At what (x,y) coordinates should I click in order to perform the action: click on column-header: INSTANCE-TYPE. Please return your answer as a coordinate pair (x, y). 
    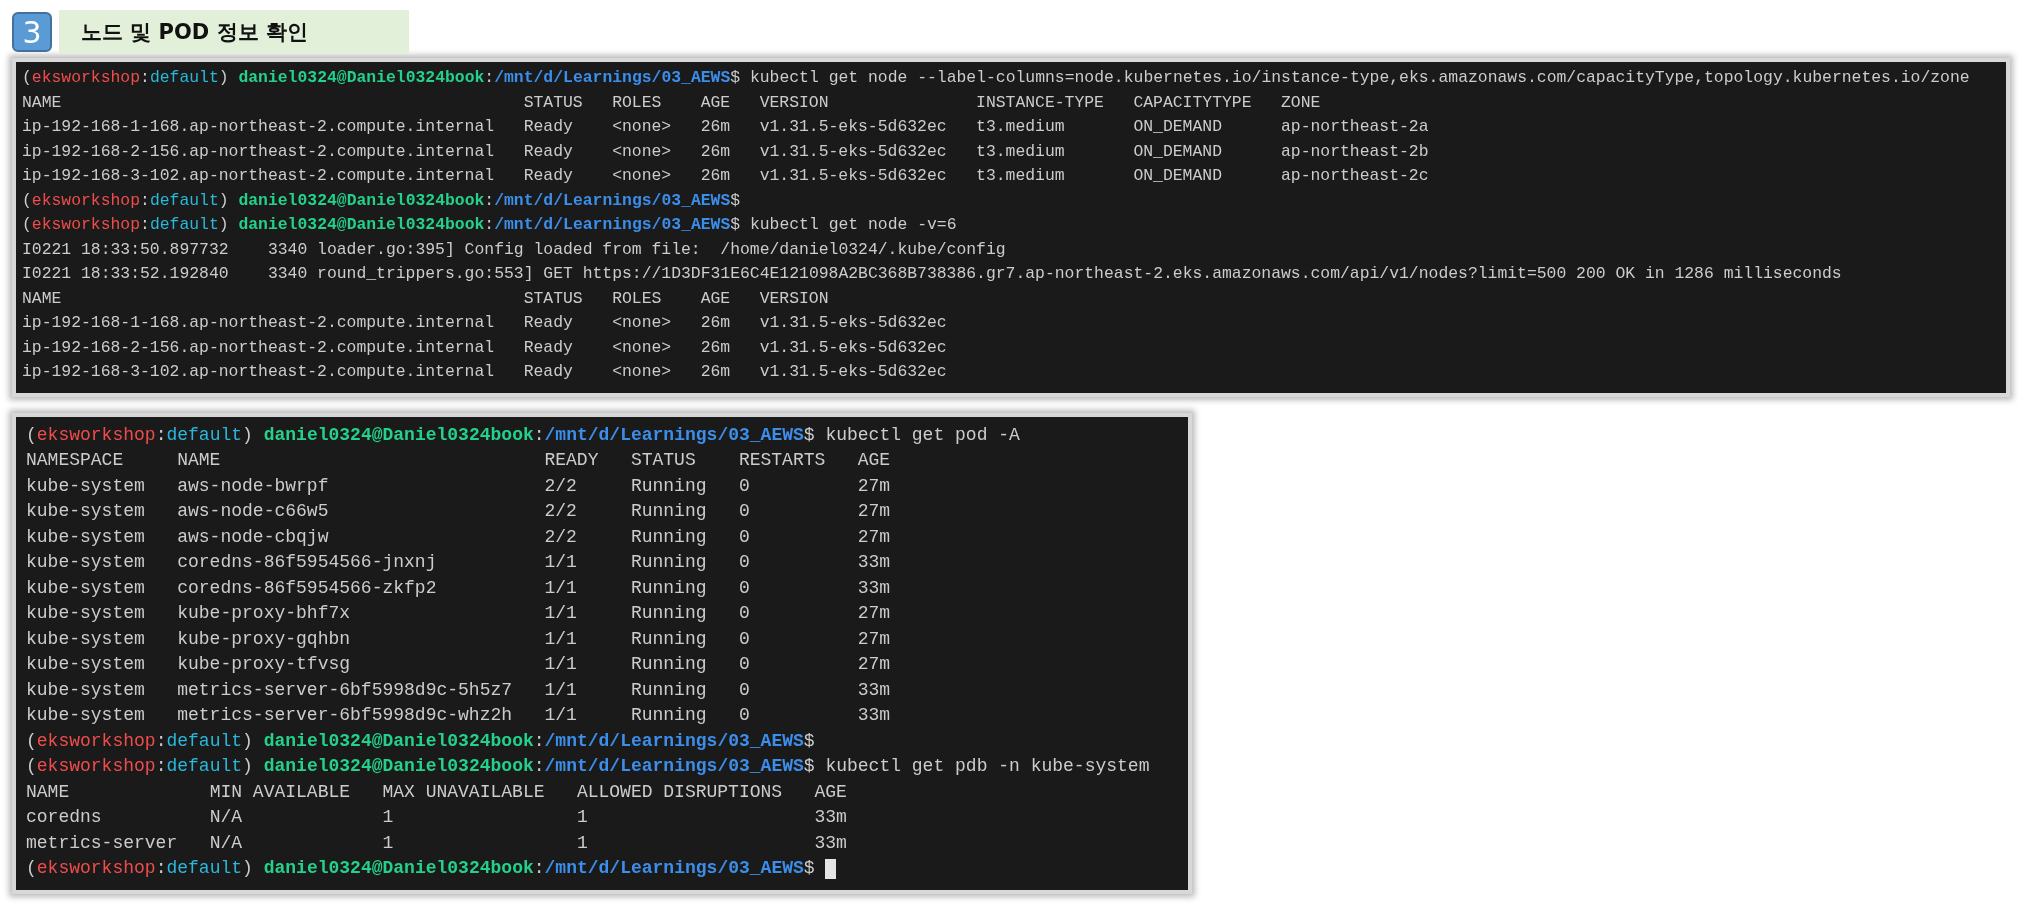
    Looking at the image, I should click on (1040, 102).